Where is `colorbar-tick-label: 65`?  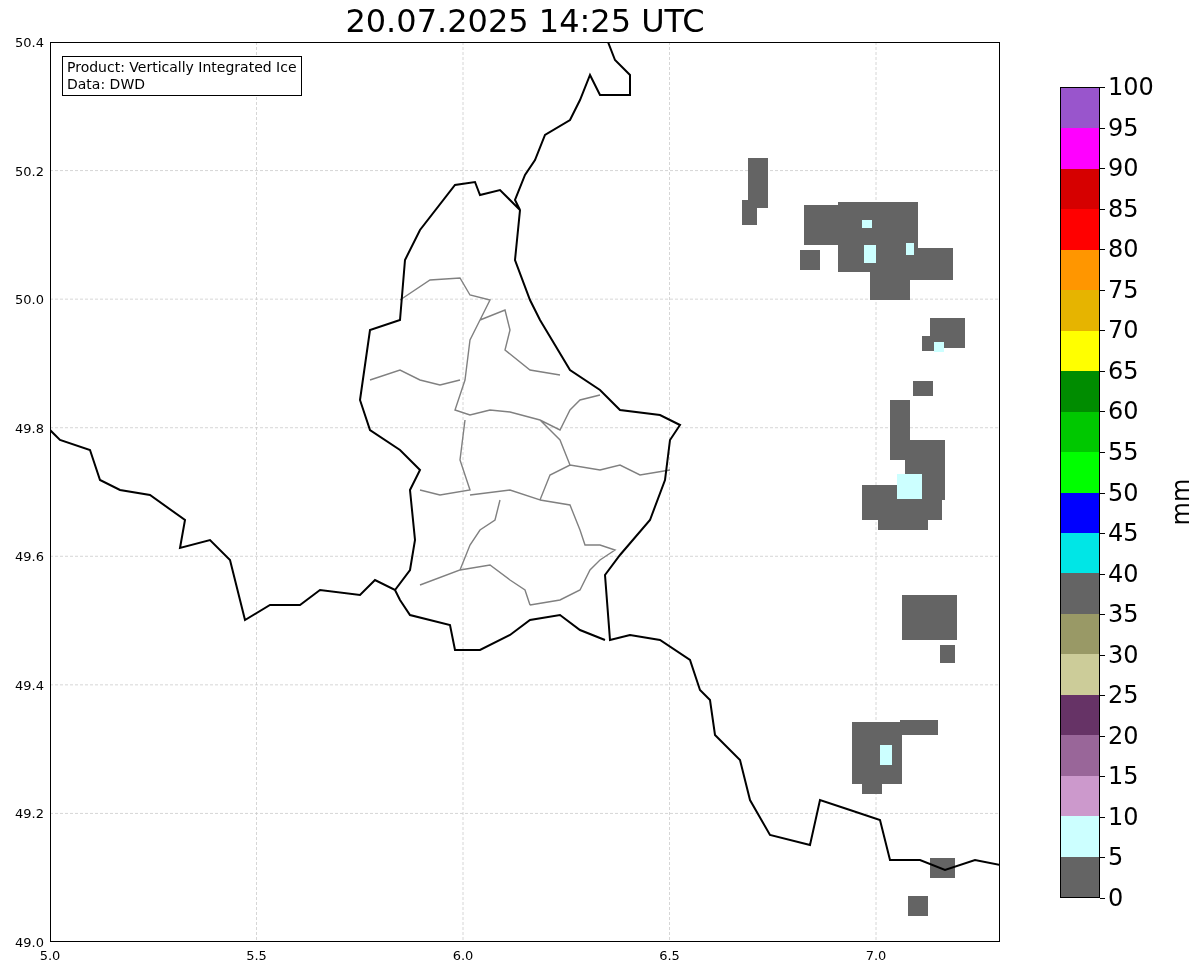
colorbar-tick-label: 65 is located at coordinates (1123, 370).